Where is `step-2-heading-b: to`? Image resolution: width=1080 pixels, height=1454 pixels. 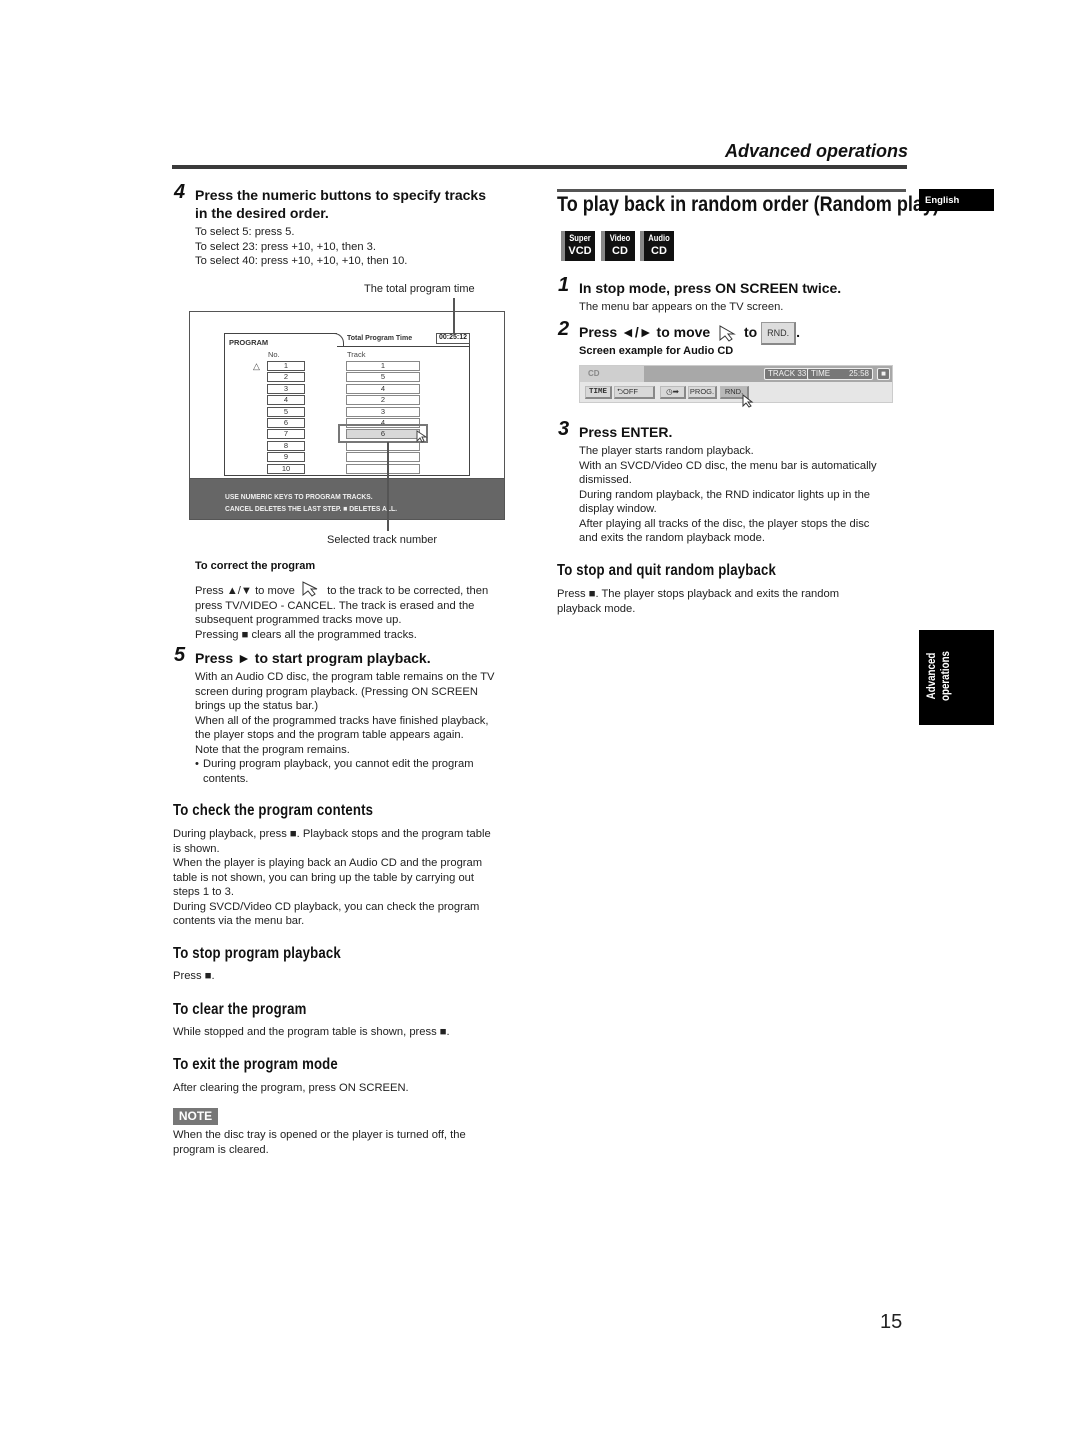
step-2-heading-b: to is located at coordinates (750, 332).